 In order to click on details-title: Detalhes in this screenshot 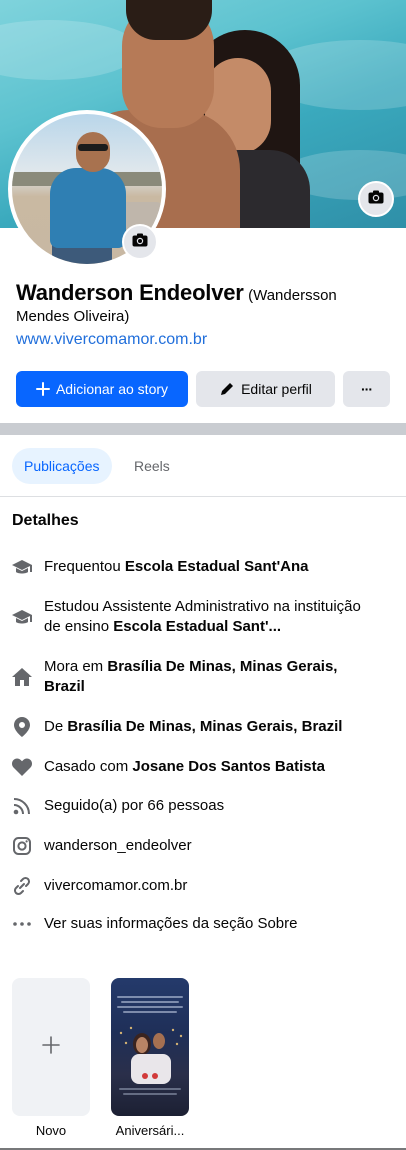, I will do `click(45, 520)`.